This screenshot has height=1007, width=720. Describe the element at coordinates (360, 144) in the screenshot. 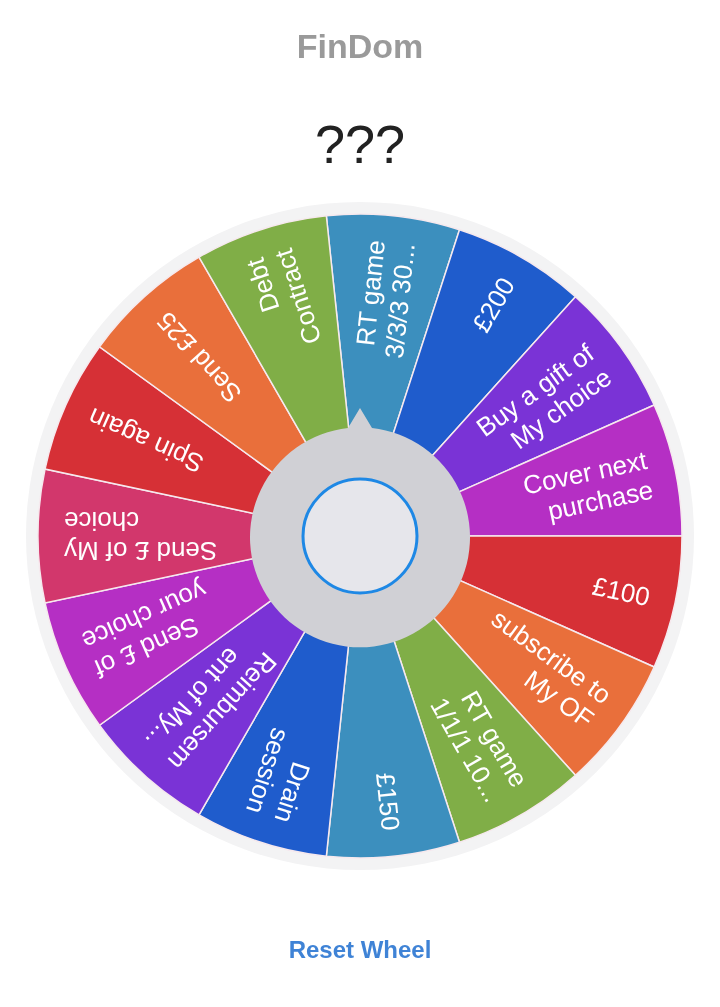

I see `result-text: ???` at that location.